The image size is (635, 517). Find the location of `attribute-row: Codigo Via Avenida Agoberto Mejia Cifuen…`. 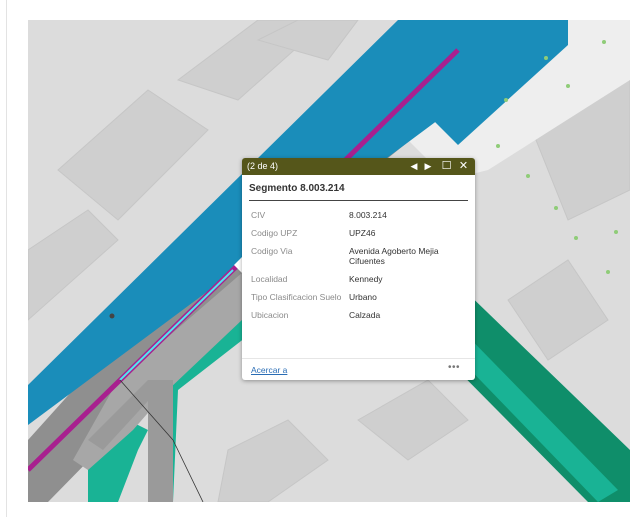

attribute-row: Codigo Via Avenida Agoberto Mejia Cifuen… is located at coordinates (359, 256).